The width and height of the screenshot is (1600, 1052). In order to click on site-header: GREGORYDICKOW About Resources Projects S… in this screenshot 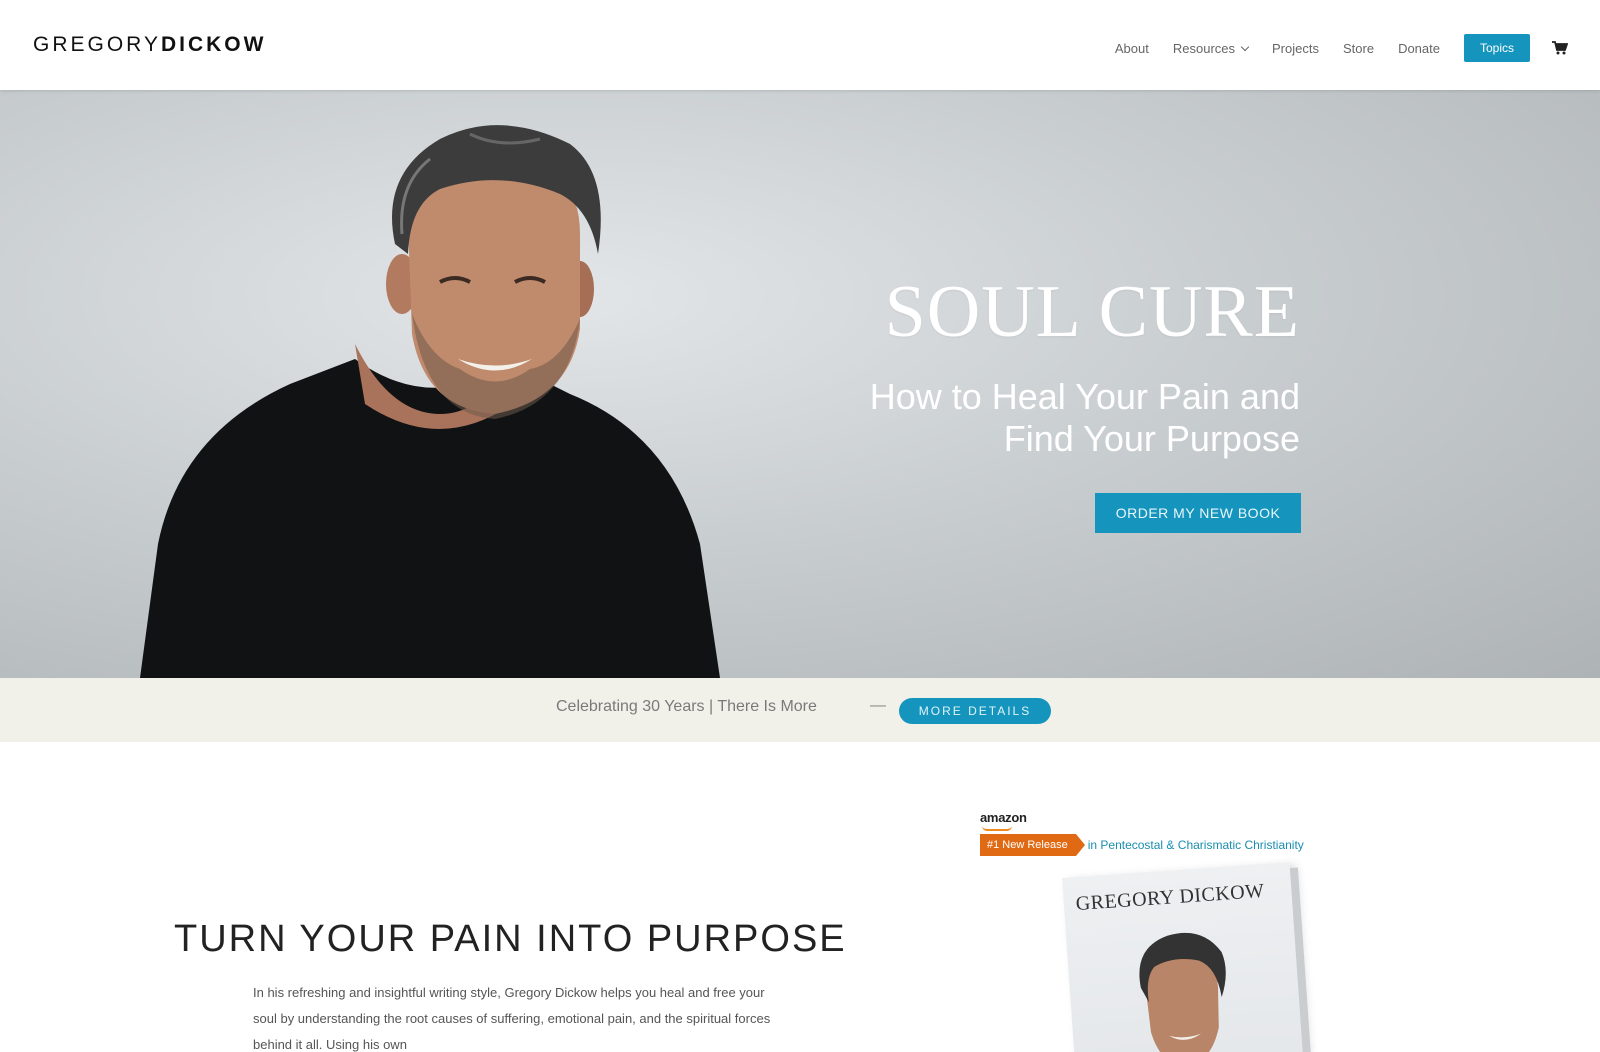, I will do `click(800, 45)`.